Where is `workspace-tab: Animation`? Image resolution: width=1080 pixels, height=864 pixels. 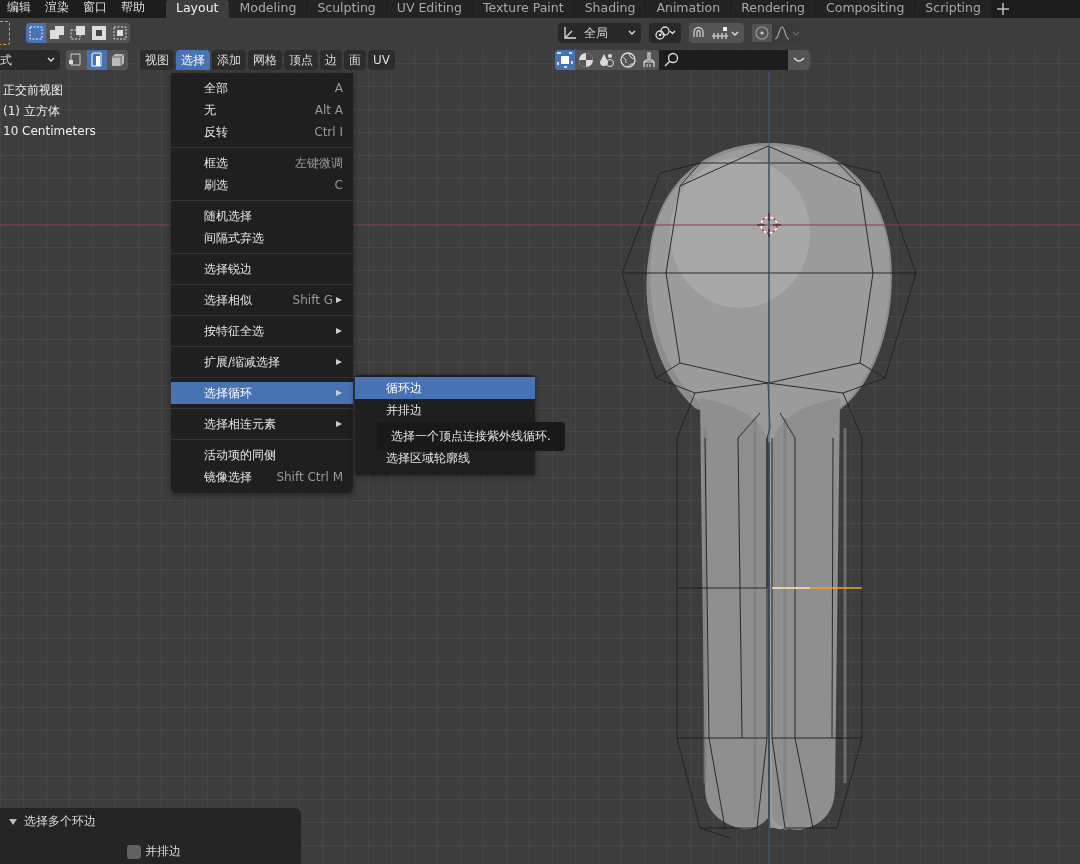 workspace-tab: Animation is located at coordinates (688, 9).